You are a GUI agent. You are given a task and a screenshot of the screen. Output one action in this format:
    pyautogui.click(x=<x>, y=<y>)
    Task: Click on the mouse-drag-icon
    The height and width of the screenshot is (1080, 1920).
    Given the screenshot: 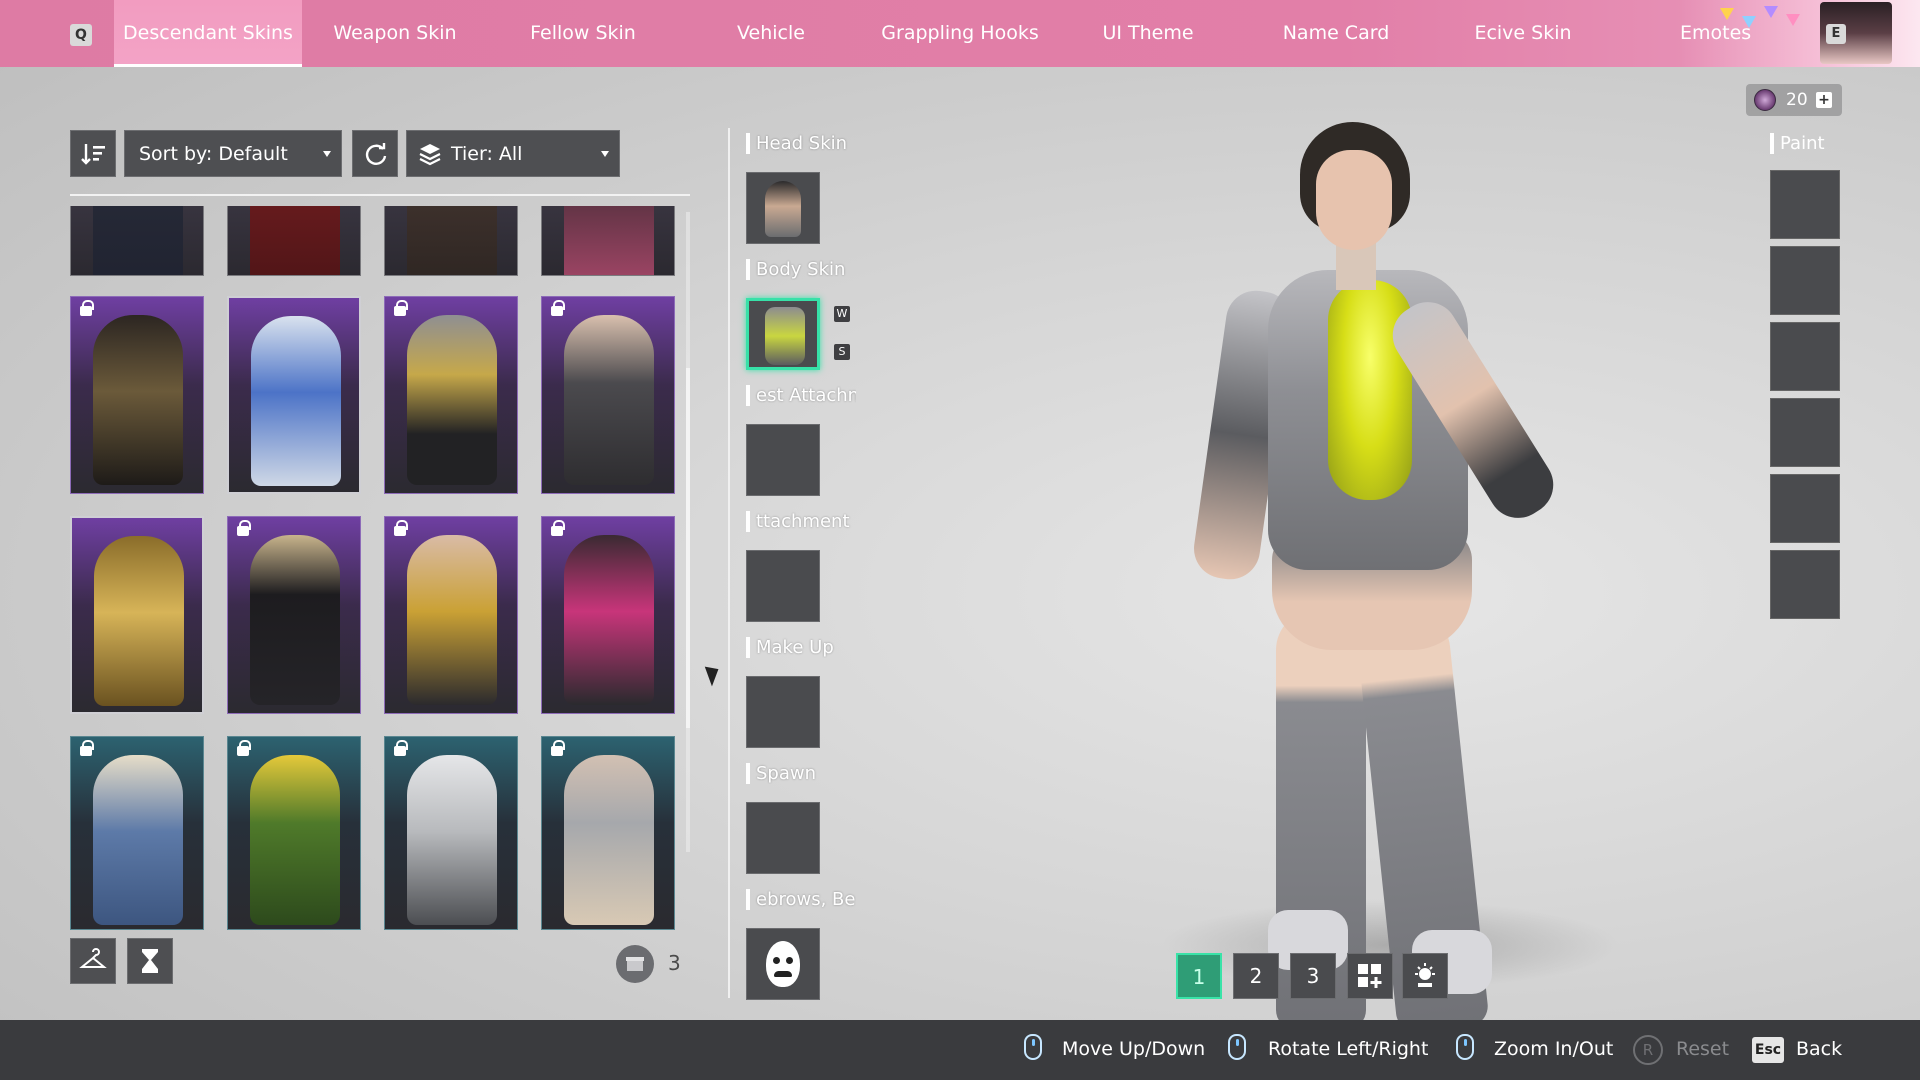 What is the action you would take?
    pyautogui.click(x=1237, y=1047)
    